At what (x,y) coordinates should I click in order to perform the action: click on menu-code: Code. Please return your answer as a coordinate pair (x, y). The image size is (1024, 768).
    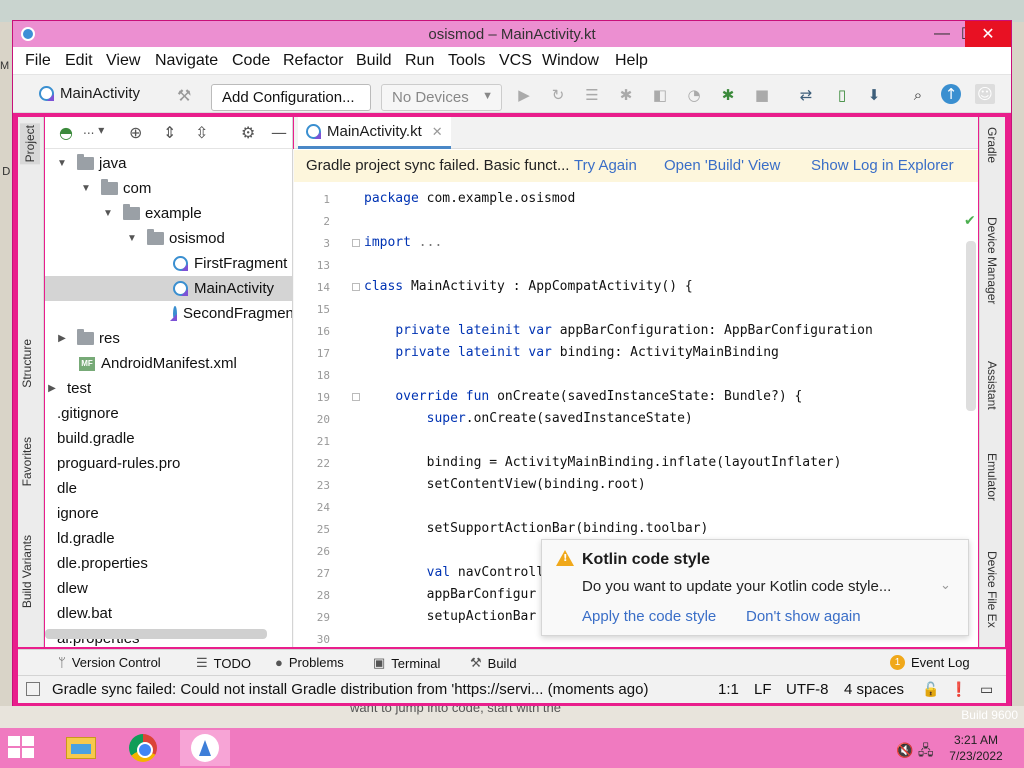
    Looking at the image, I should click on (251, 61).